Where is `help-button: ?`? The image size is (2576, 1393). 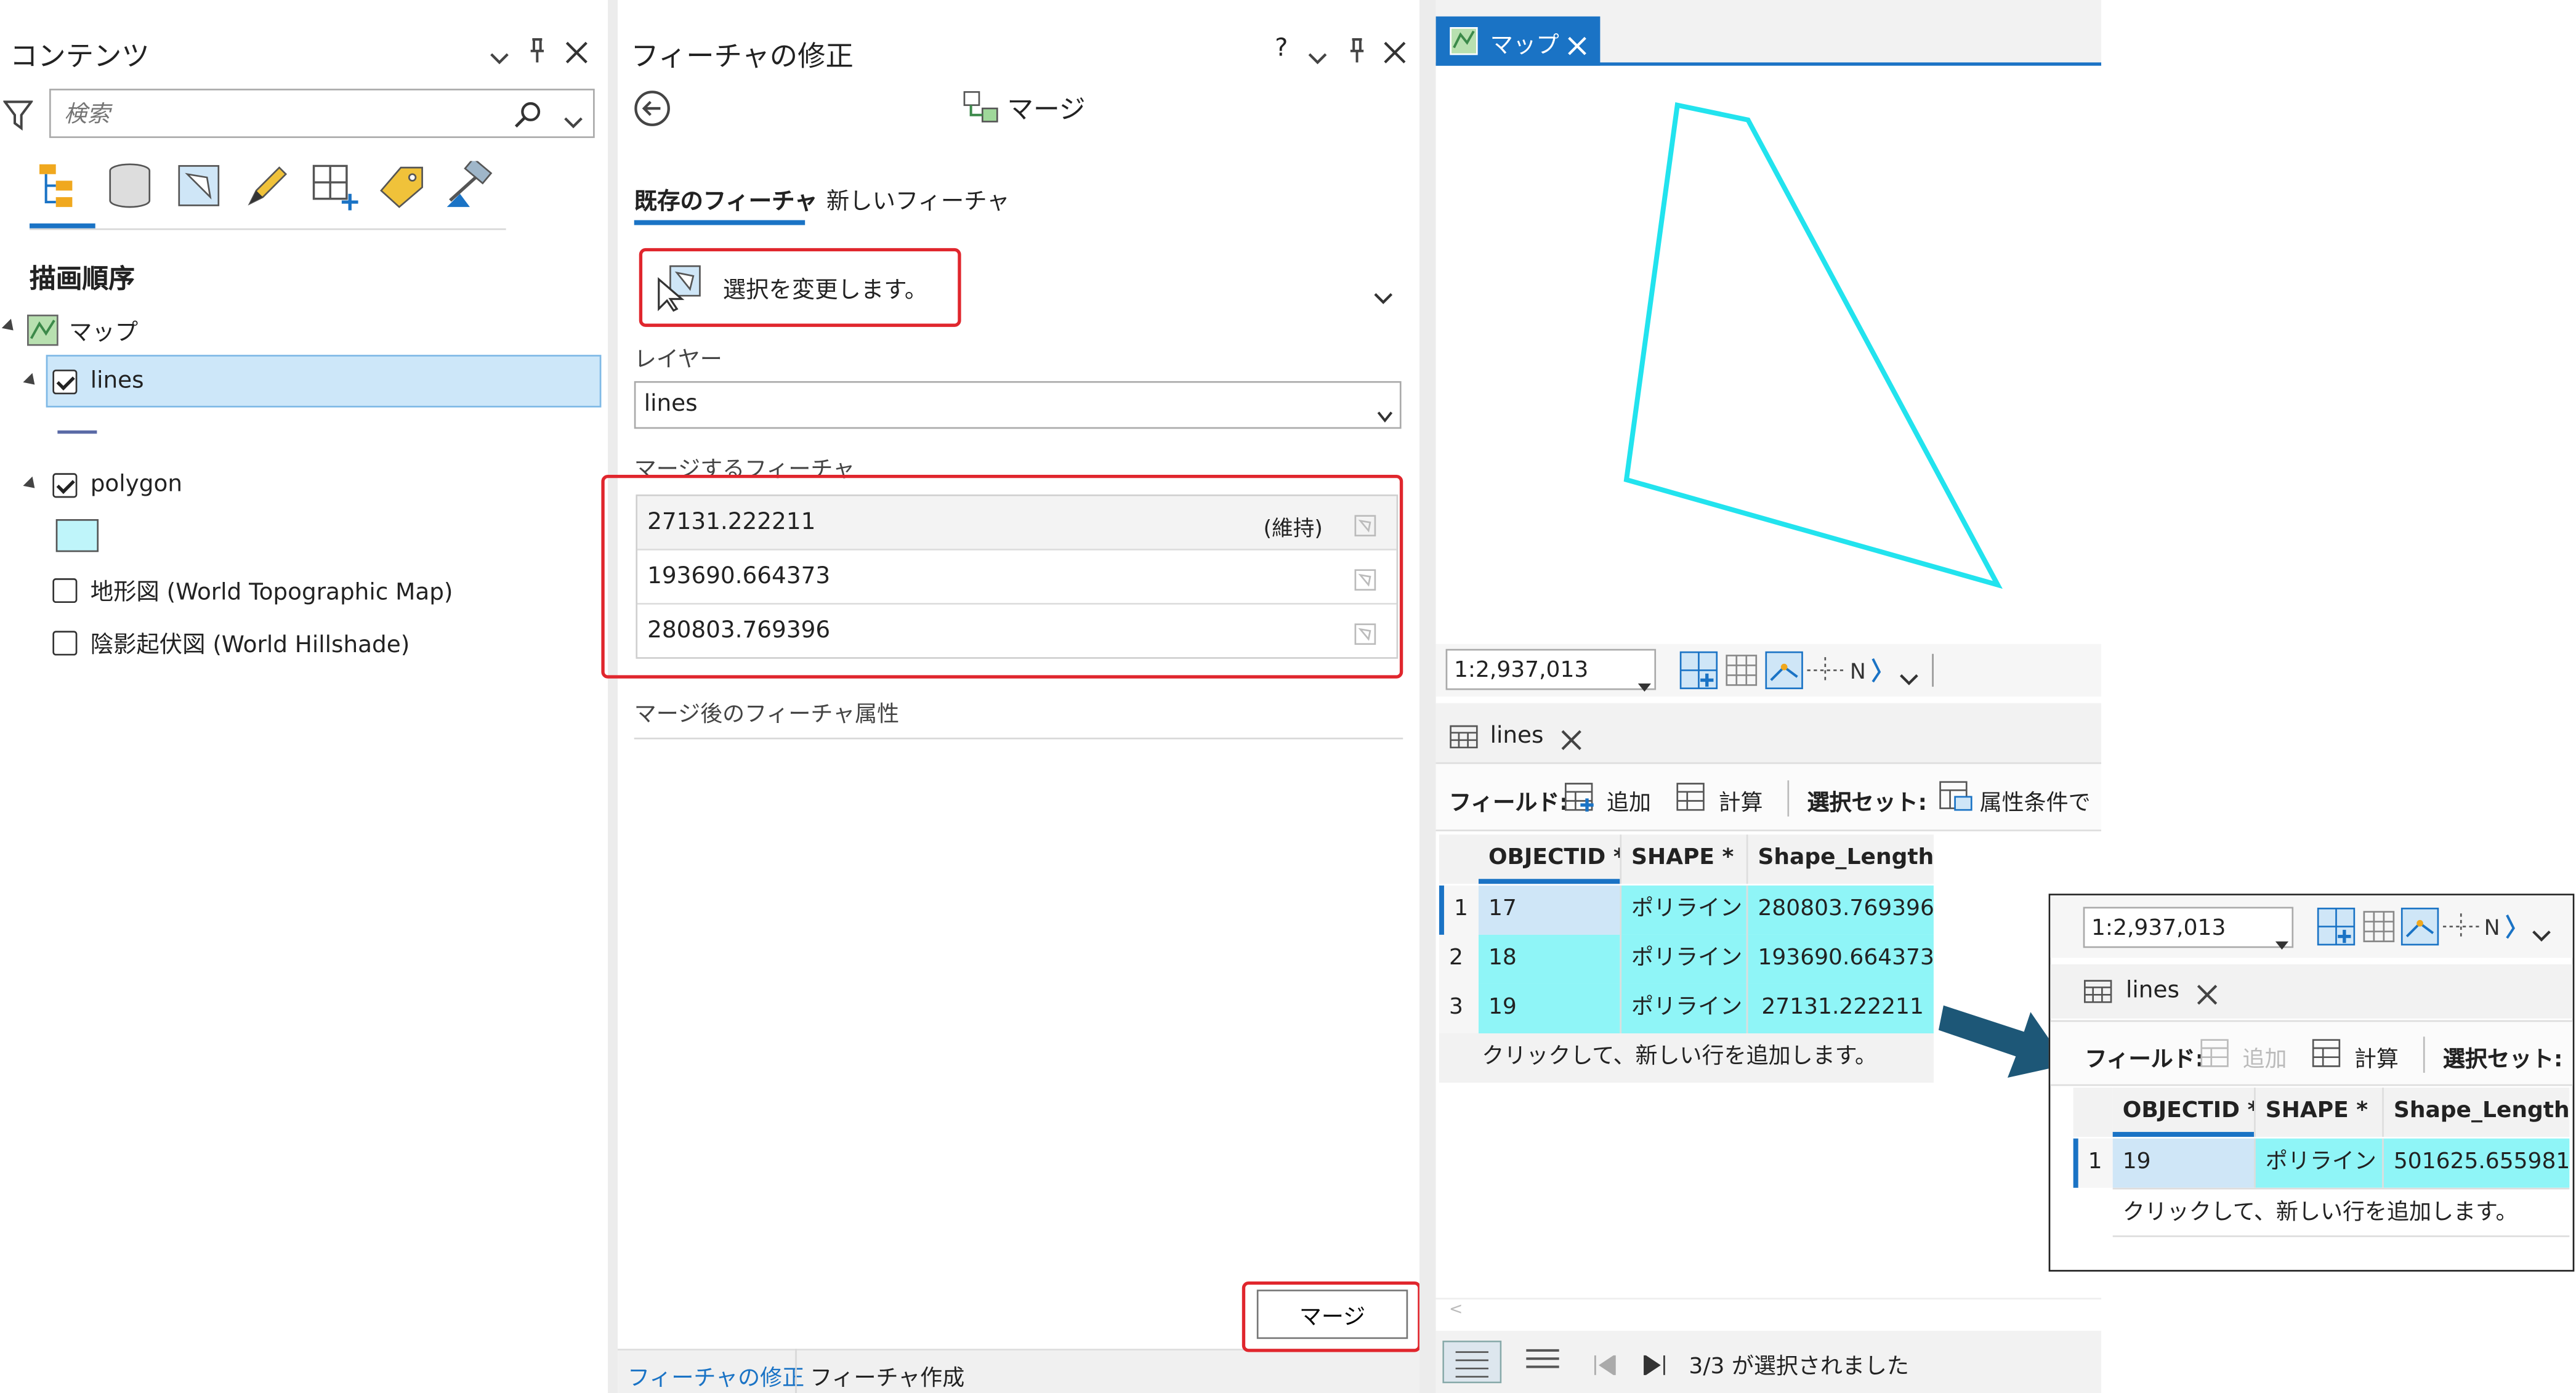 help-button: ? is located at coordinates (1281, 47).